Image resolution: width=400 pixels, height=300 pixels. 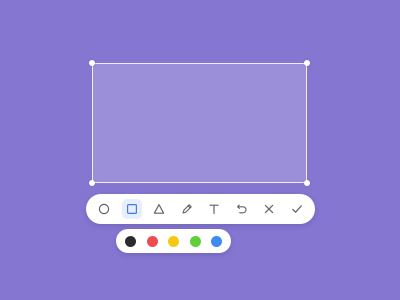 I want to click on check-icon, so click(x=297, y=209).